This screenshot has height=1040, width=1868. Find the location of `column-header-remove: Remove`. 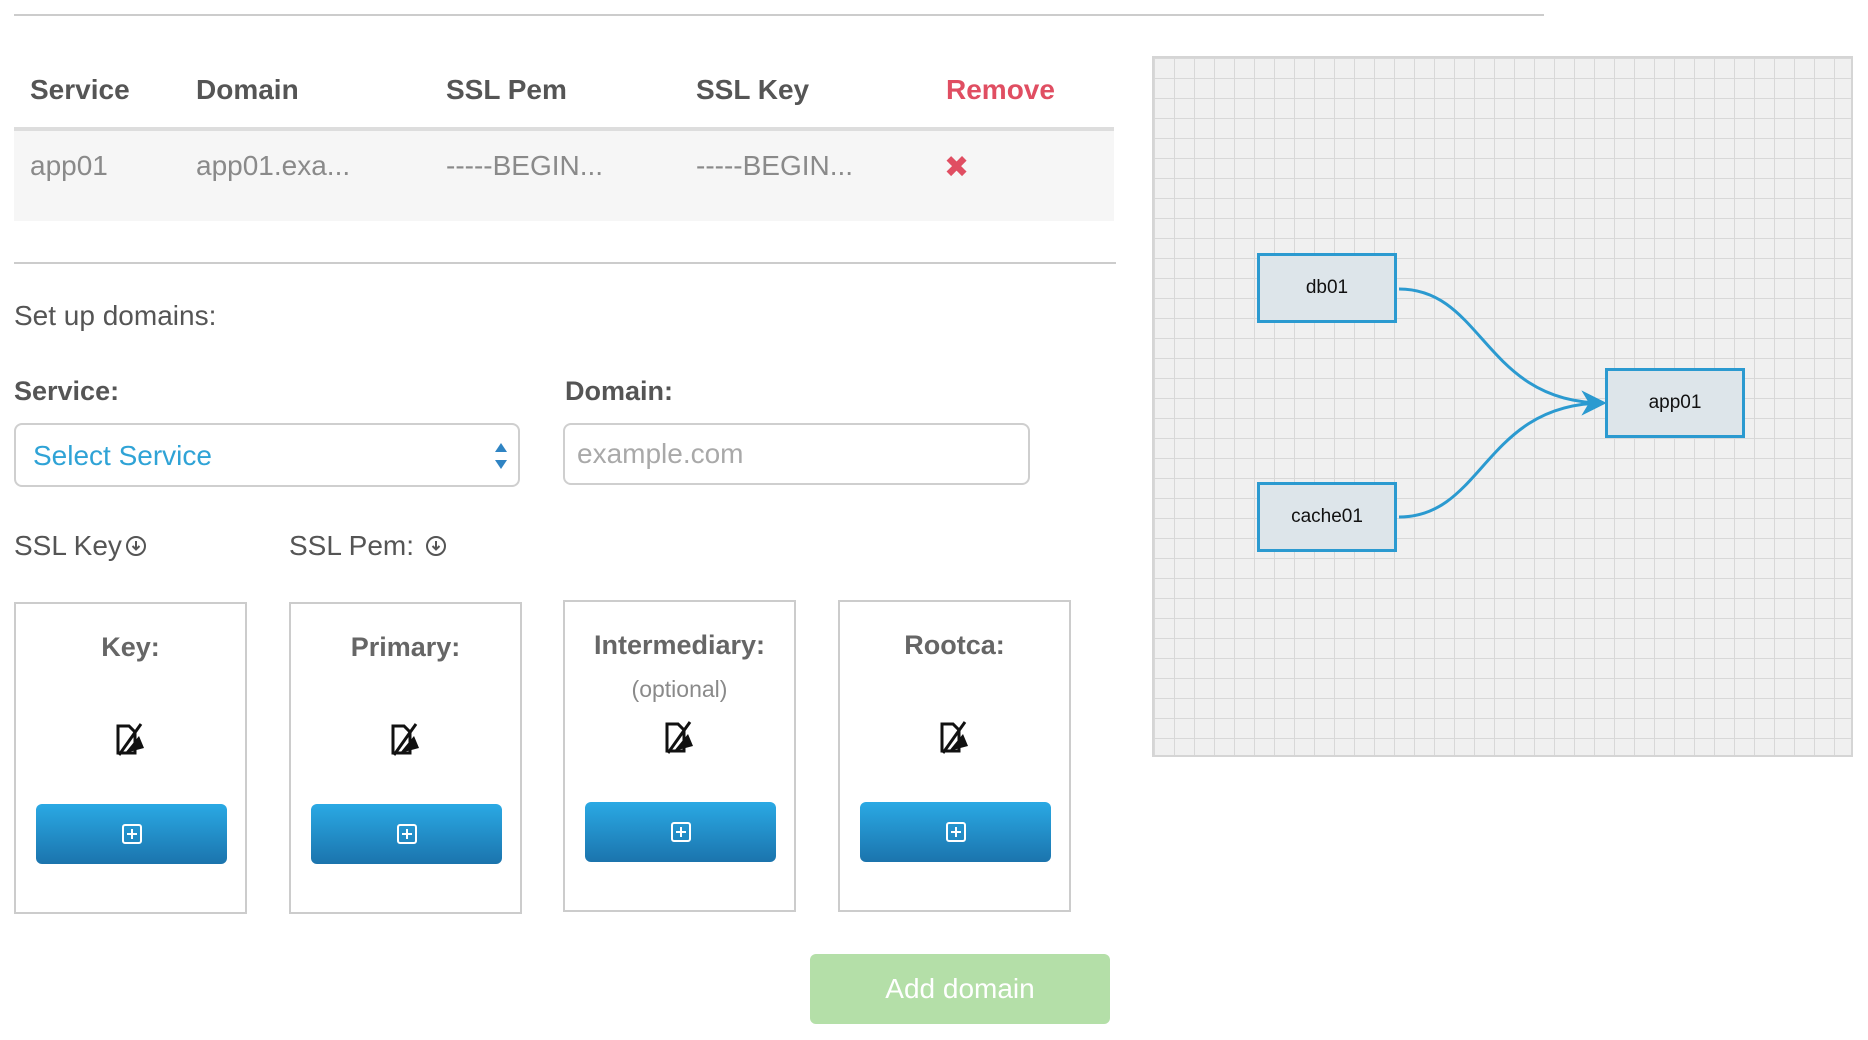

column-header-remove: Remove is located at coordinates (1000, 89).